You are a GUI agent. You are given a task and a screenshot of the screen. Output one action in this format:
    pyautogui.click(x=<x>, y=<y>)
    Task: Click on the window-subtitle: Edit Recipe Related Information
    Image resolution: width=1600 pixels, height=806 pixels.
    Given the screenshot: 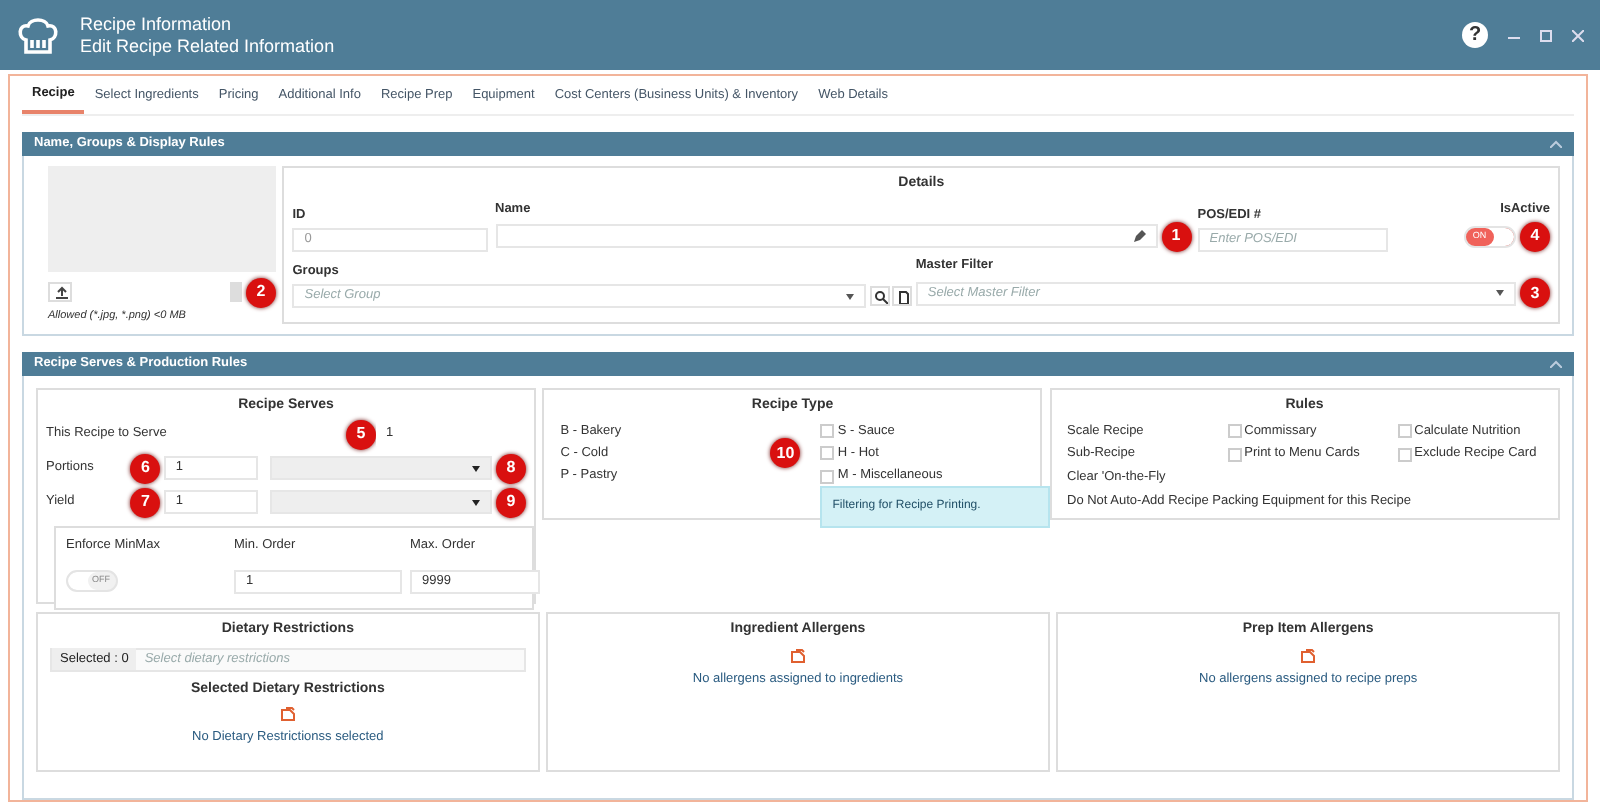 What is the action you would take?
    pyautogui.click(x=208, y=46)
    